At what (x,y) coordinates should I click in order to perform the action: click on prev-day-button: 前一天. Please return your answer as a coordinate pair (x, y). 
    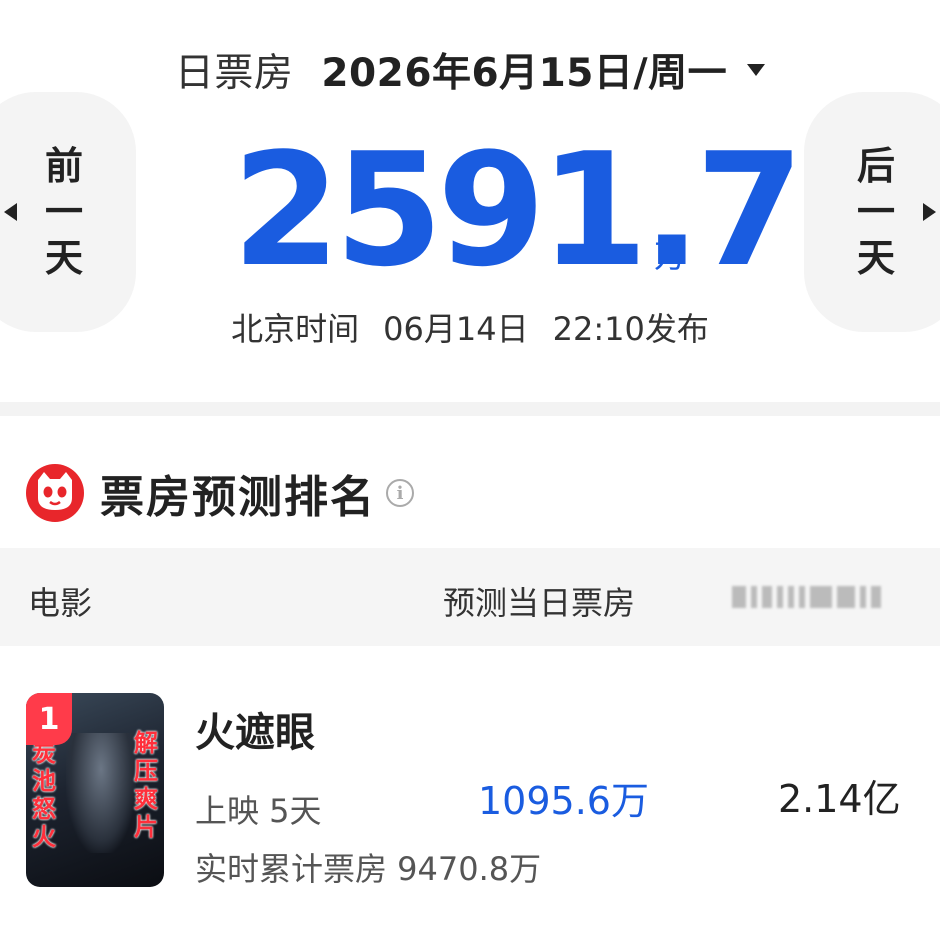
    Looking at the image, I should click on (68, 212).